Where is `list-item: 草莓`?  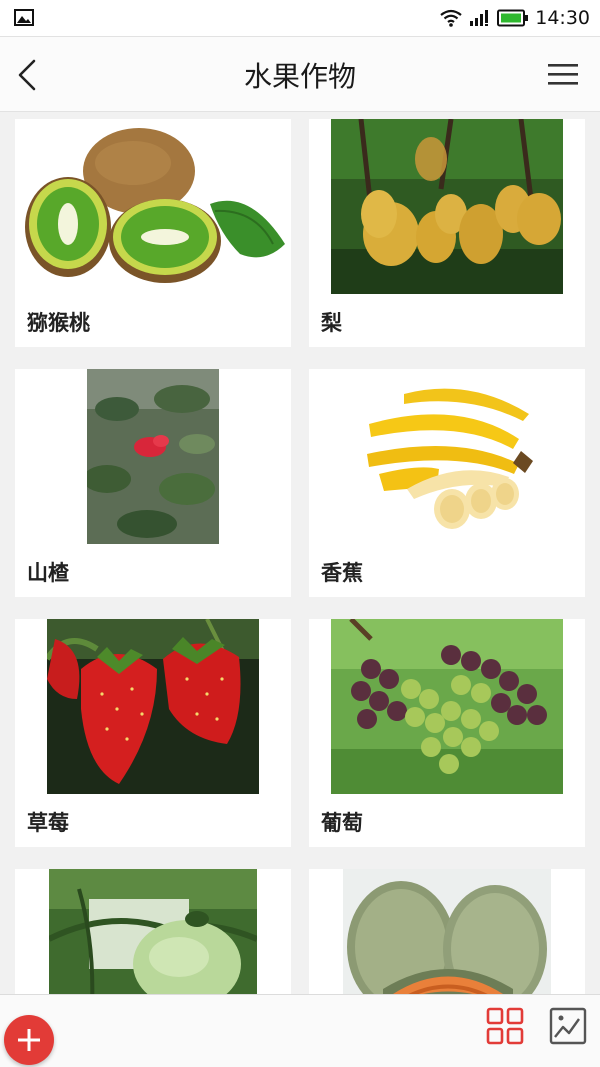
list-item: 草莓 is located at coordinates (153, 733).